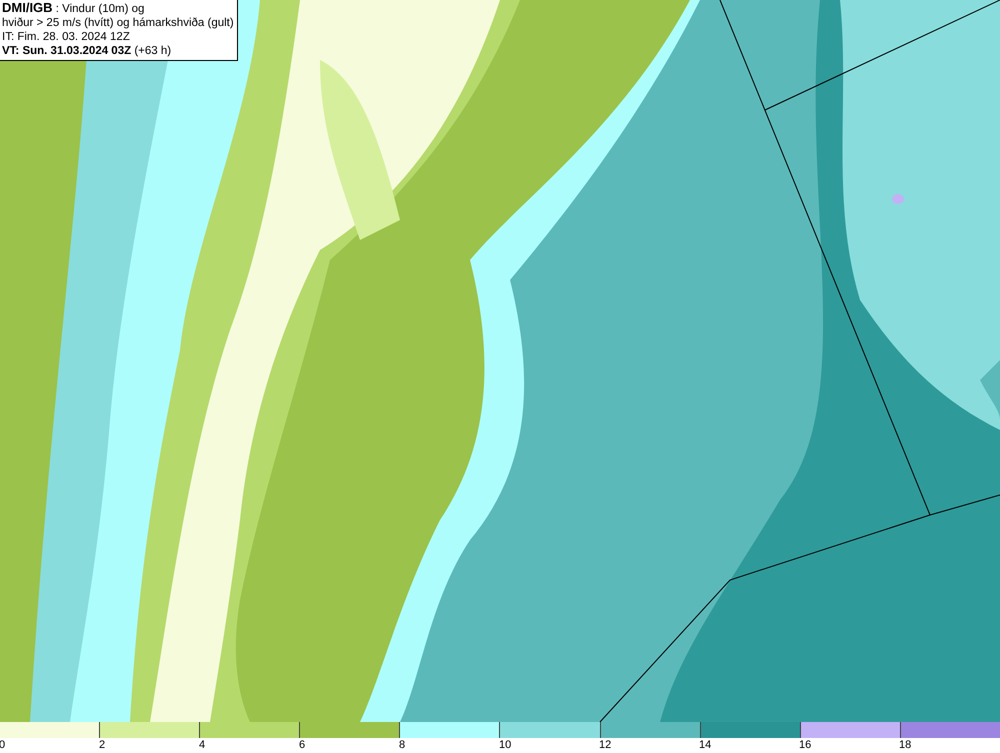 Image resolution: width=1000 pixels, height=753 pixels. What do you see at coordinates (402, 745) in the screenshot?
I see `legend-label: 8` at bounding box center [402, 745].